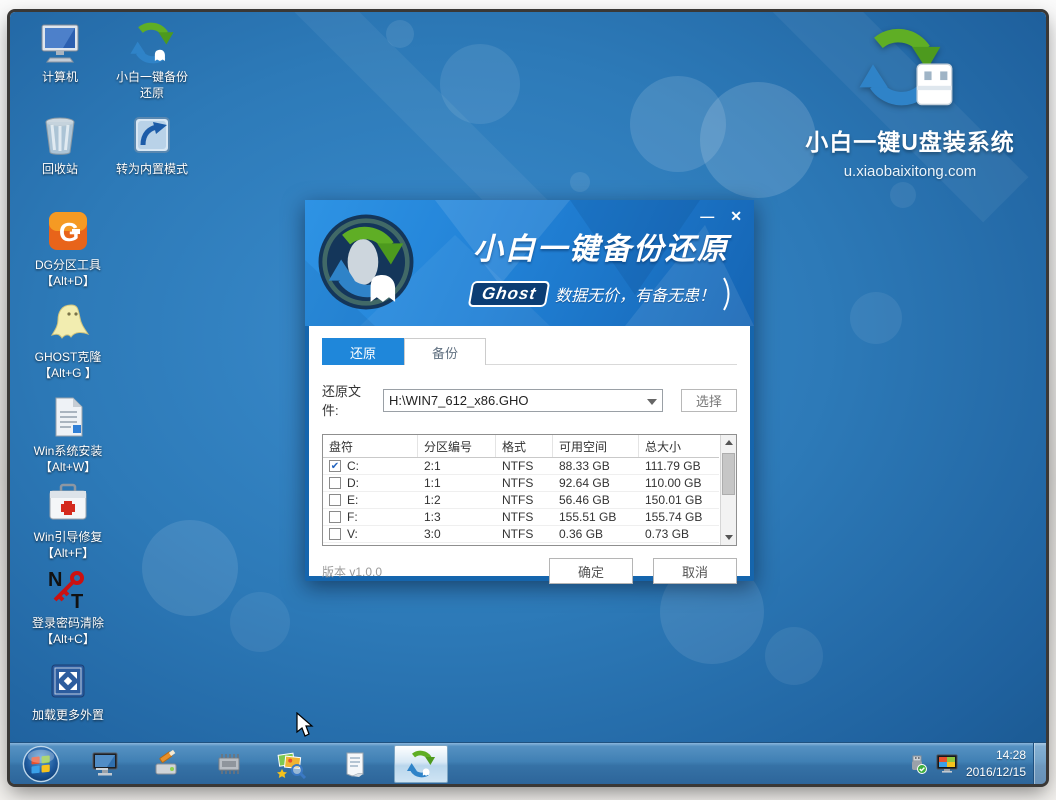 The image size is (1056, 800). I want to click on password-clear-icon: NT, so click(68, 589).